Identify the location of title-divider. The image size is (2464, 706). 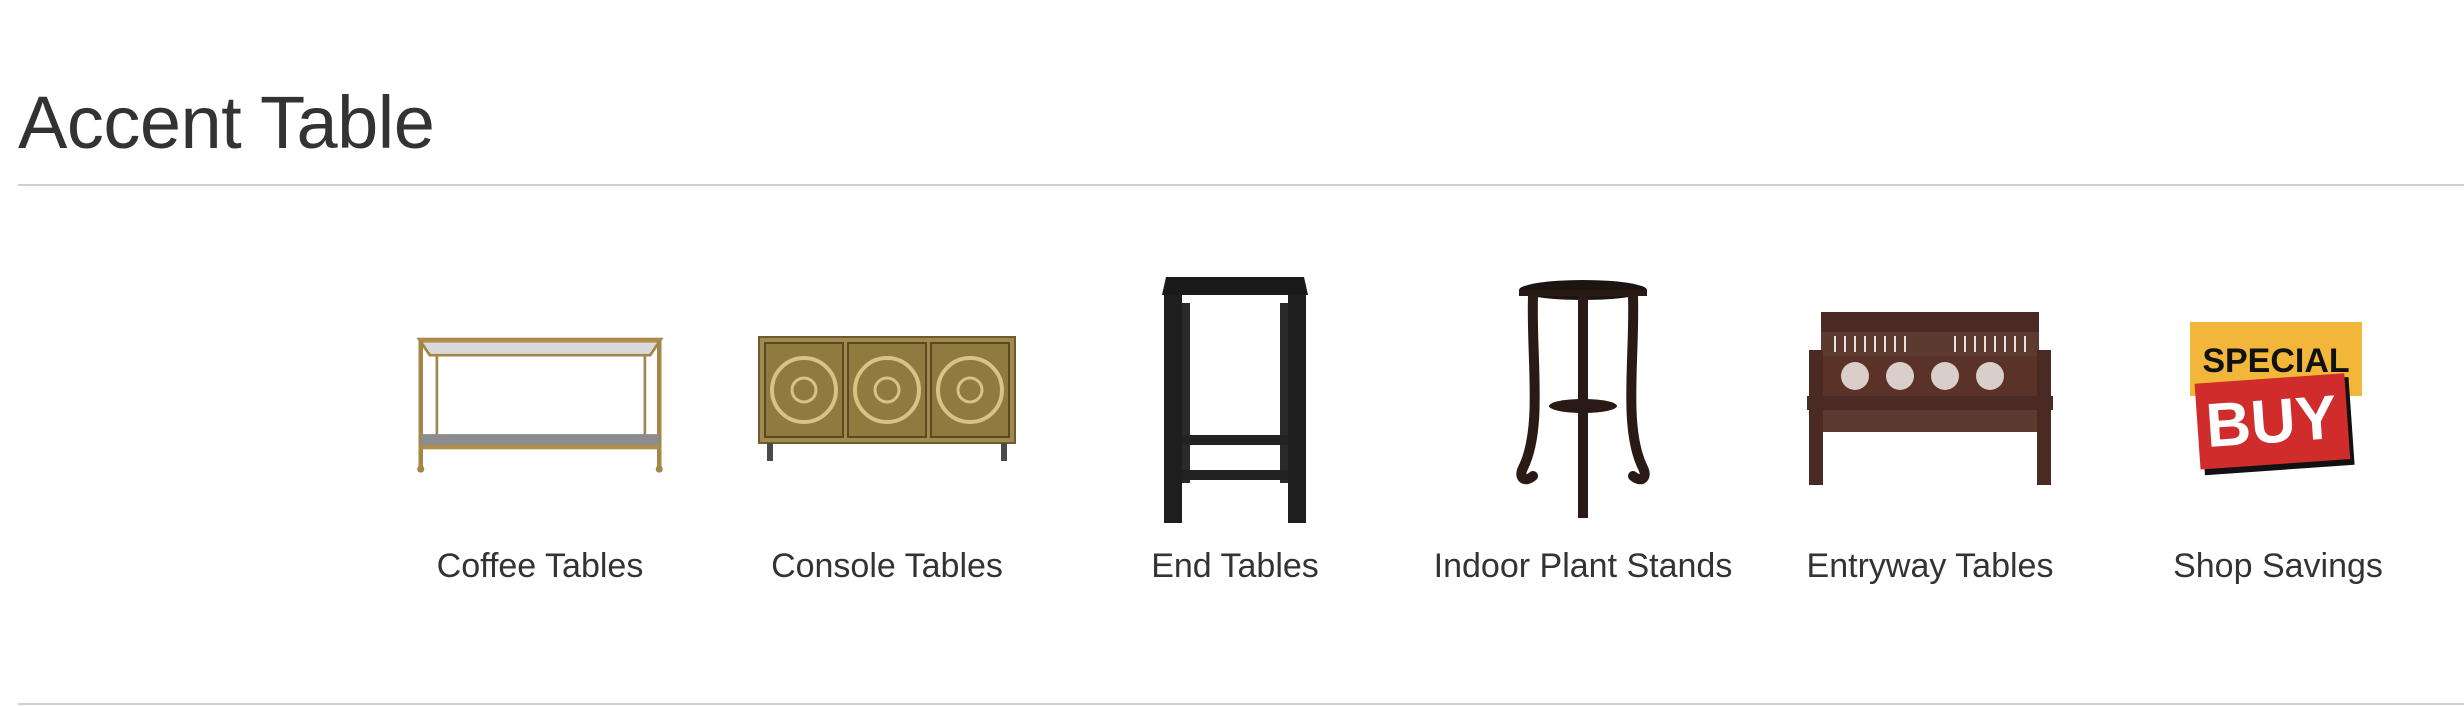
(1241, 185).